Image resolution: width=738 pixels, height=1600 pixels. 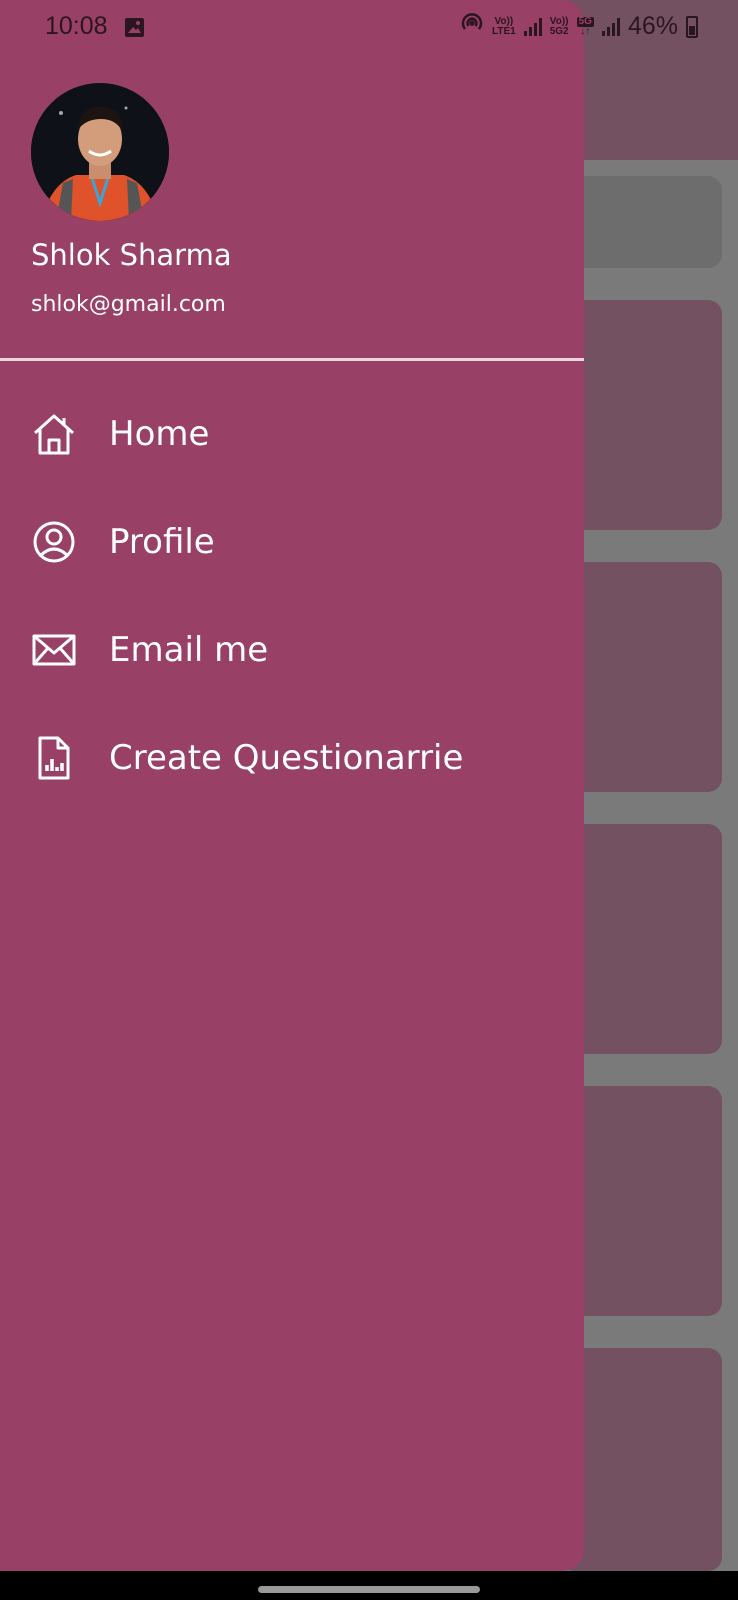 What do you see at coordinates (162, 542) in the screenshot?
I see `menu-item-label: Profile` at bounding box center [162, 542].